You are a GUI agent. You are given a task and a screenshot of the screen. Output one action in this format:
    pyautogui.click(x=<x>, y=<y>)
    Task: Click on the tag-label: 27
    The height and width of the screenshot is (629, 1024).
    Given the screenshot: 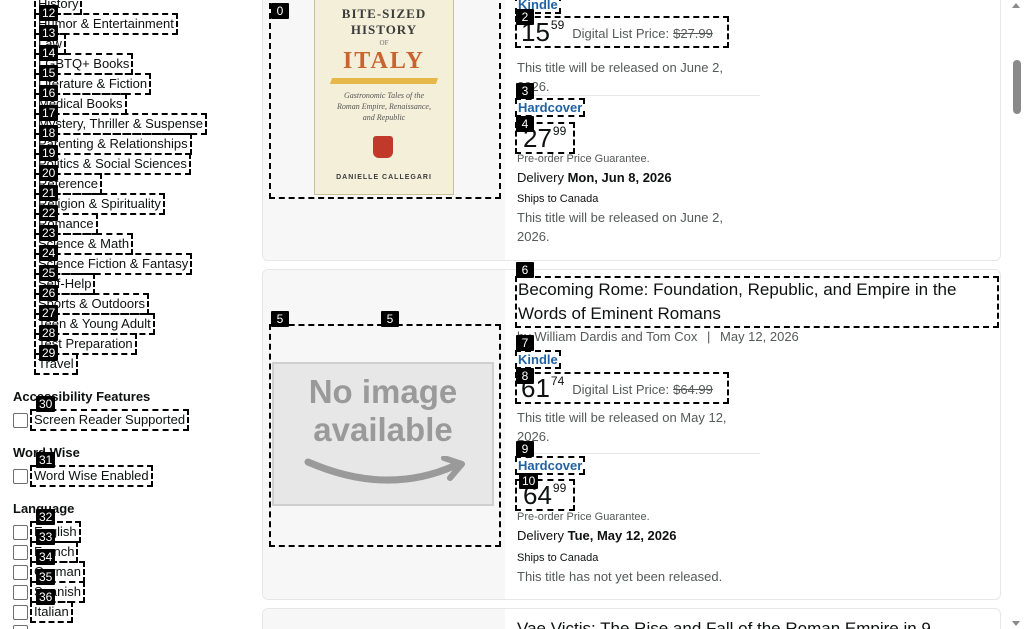 What is the action you would take?
    pyautogui.click(x=49, y=313)
    